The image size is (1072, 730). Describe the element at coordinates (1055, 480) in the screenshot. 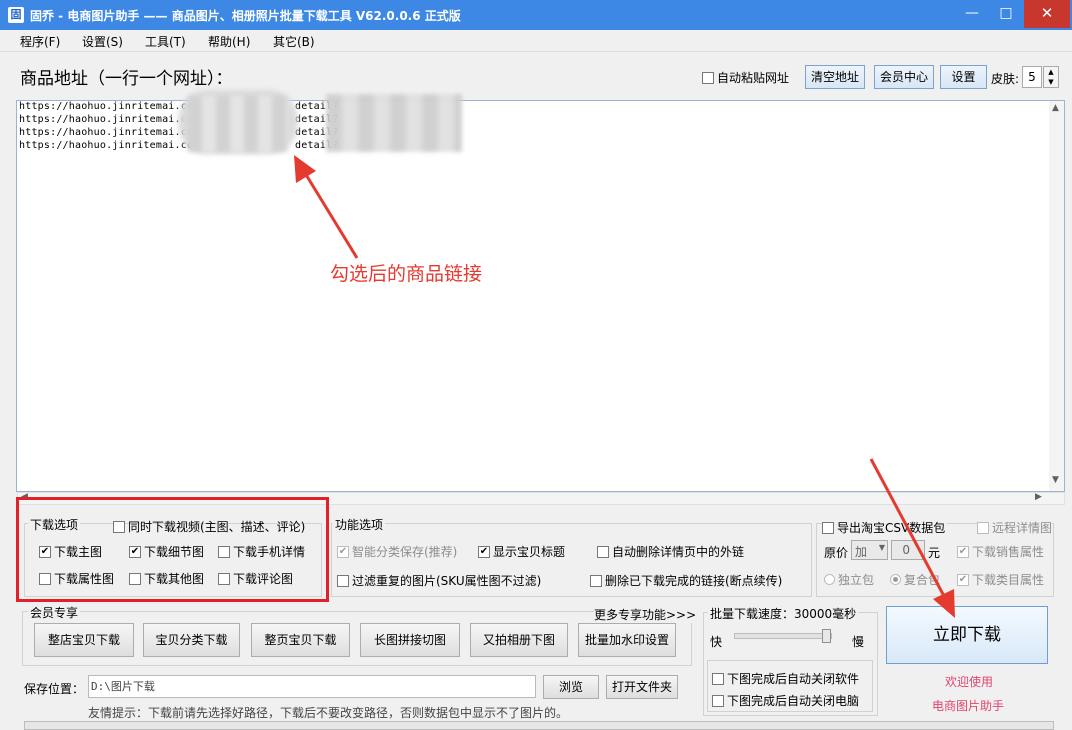

I see `scroll-down-icon: ▼` at that location.